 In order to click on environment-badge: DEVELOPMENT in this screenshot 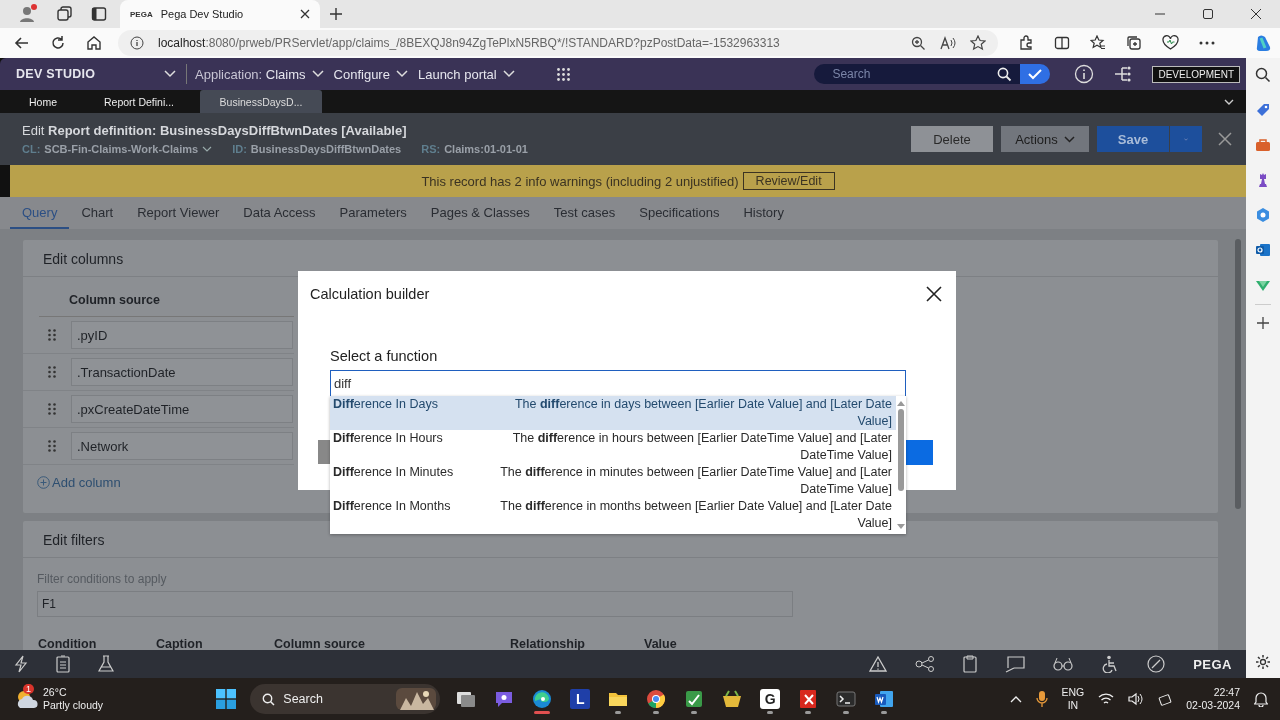, I will do `click(1196, 74)`.